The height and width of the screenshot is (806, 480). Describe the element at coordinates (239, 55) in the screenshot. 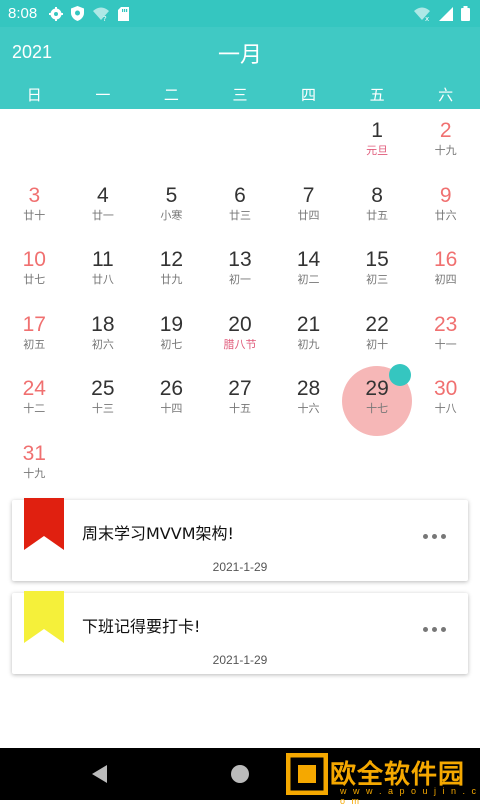

I see `month-title: 一月` at that location.